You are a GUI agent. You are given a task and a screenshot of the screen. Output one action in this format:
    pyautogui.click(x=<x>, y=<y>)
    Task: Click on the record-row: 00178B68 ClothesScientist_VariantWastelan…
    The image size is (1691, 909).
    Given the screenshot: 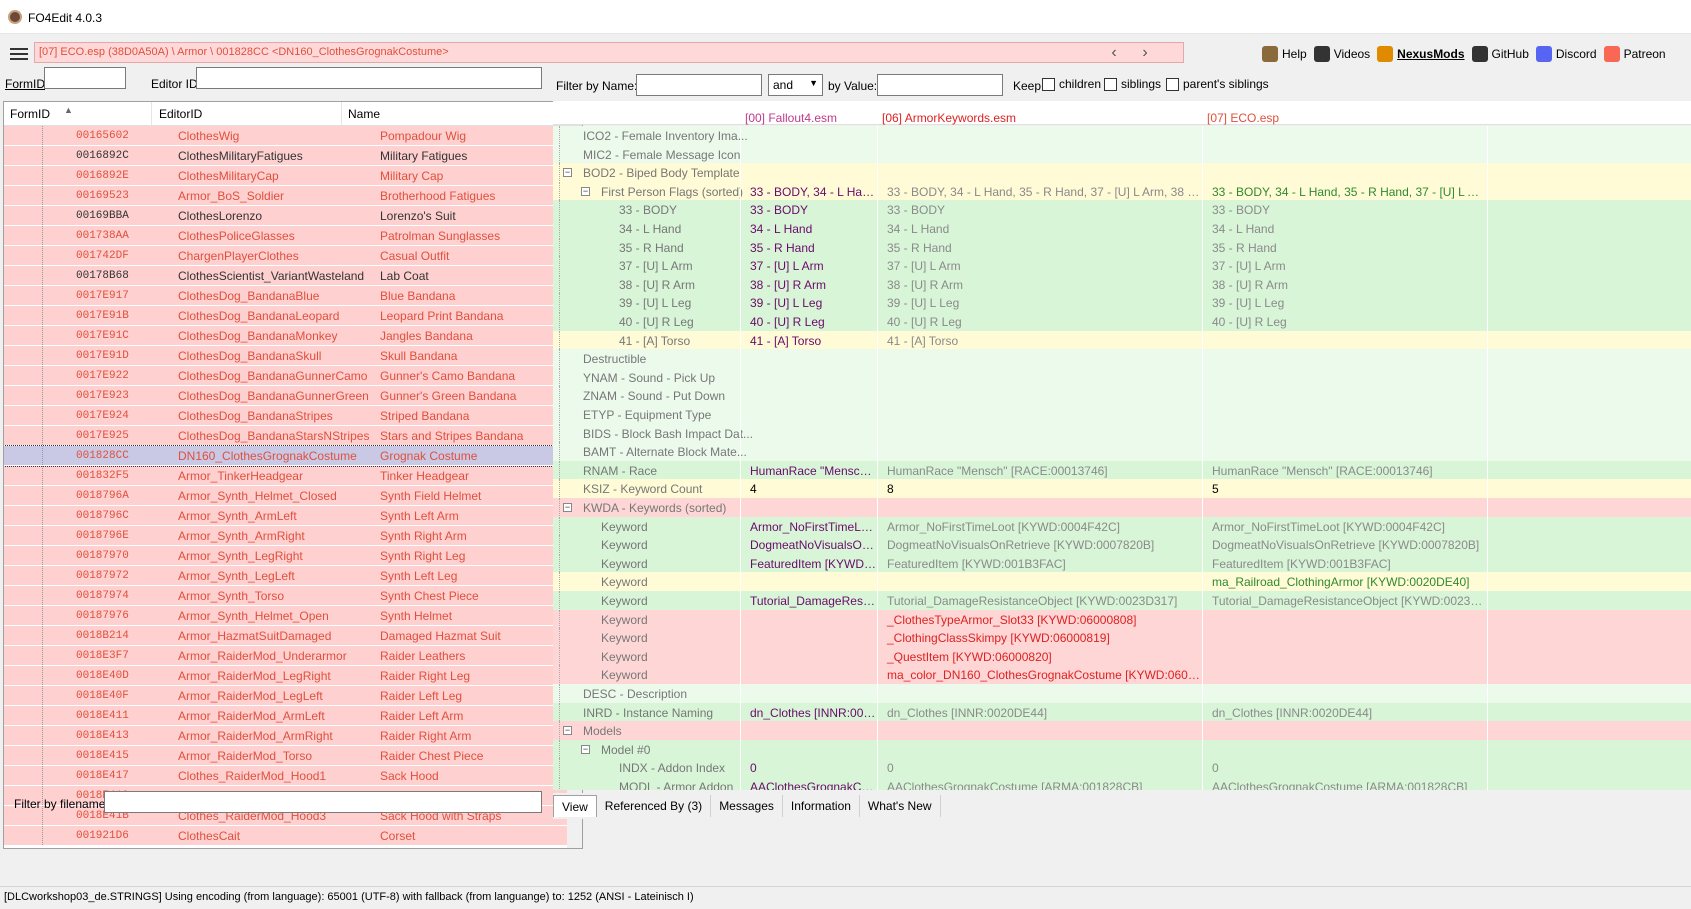 What is the action you would take?
    pyautogui.click(x=285, y=276)
    